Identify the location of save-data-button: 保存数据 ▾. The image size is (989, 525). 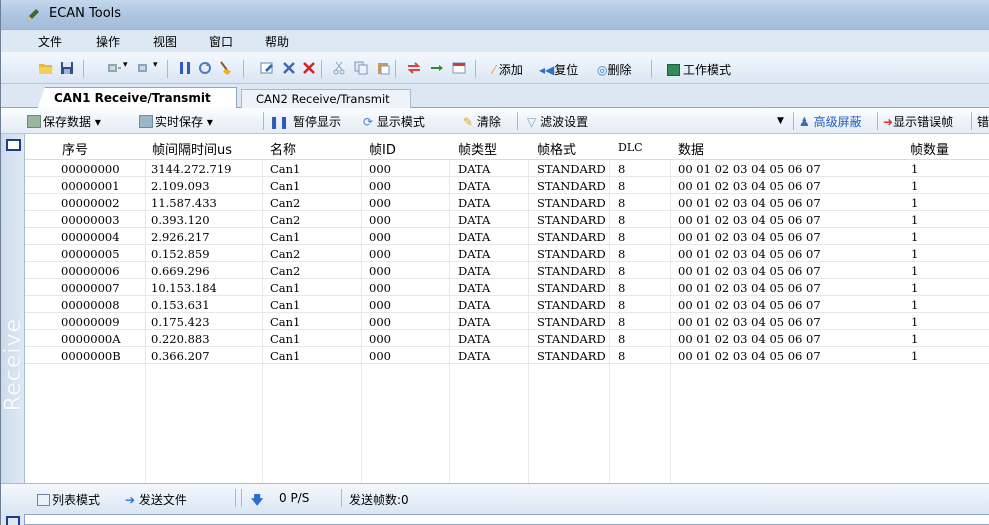
(64, 121).